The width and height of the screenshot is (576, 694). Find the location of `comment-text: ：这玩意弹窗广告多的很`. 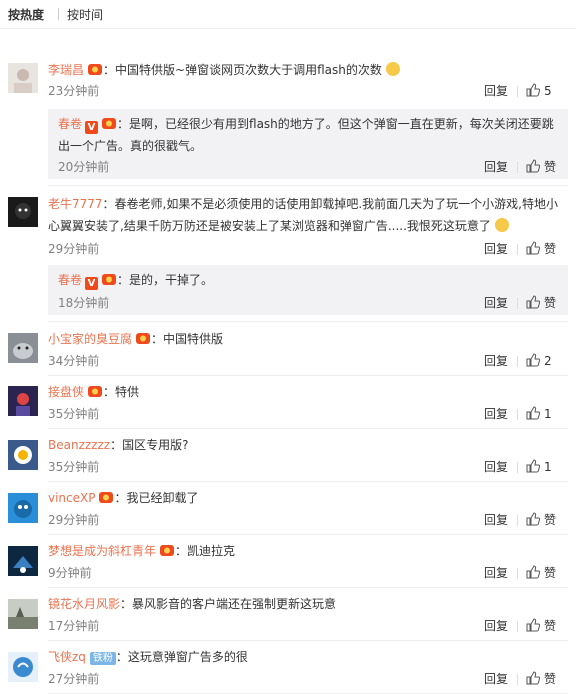

comment-text: ：这玩意弹窗广告多的很 is located at coordinates (181, 657).